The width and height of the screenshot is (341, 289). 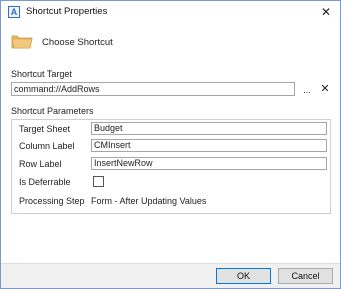 What do you see at coordinates (325, 89) in the screenshot?
I see `clear-target-button: ✕` at bounding box center [325, 89].